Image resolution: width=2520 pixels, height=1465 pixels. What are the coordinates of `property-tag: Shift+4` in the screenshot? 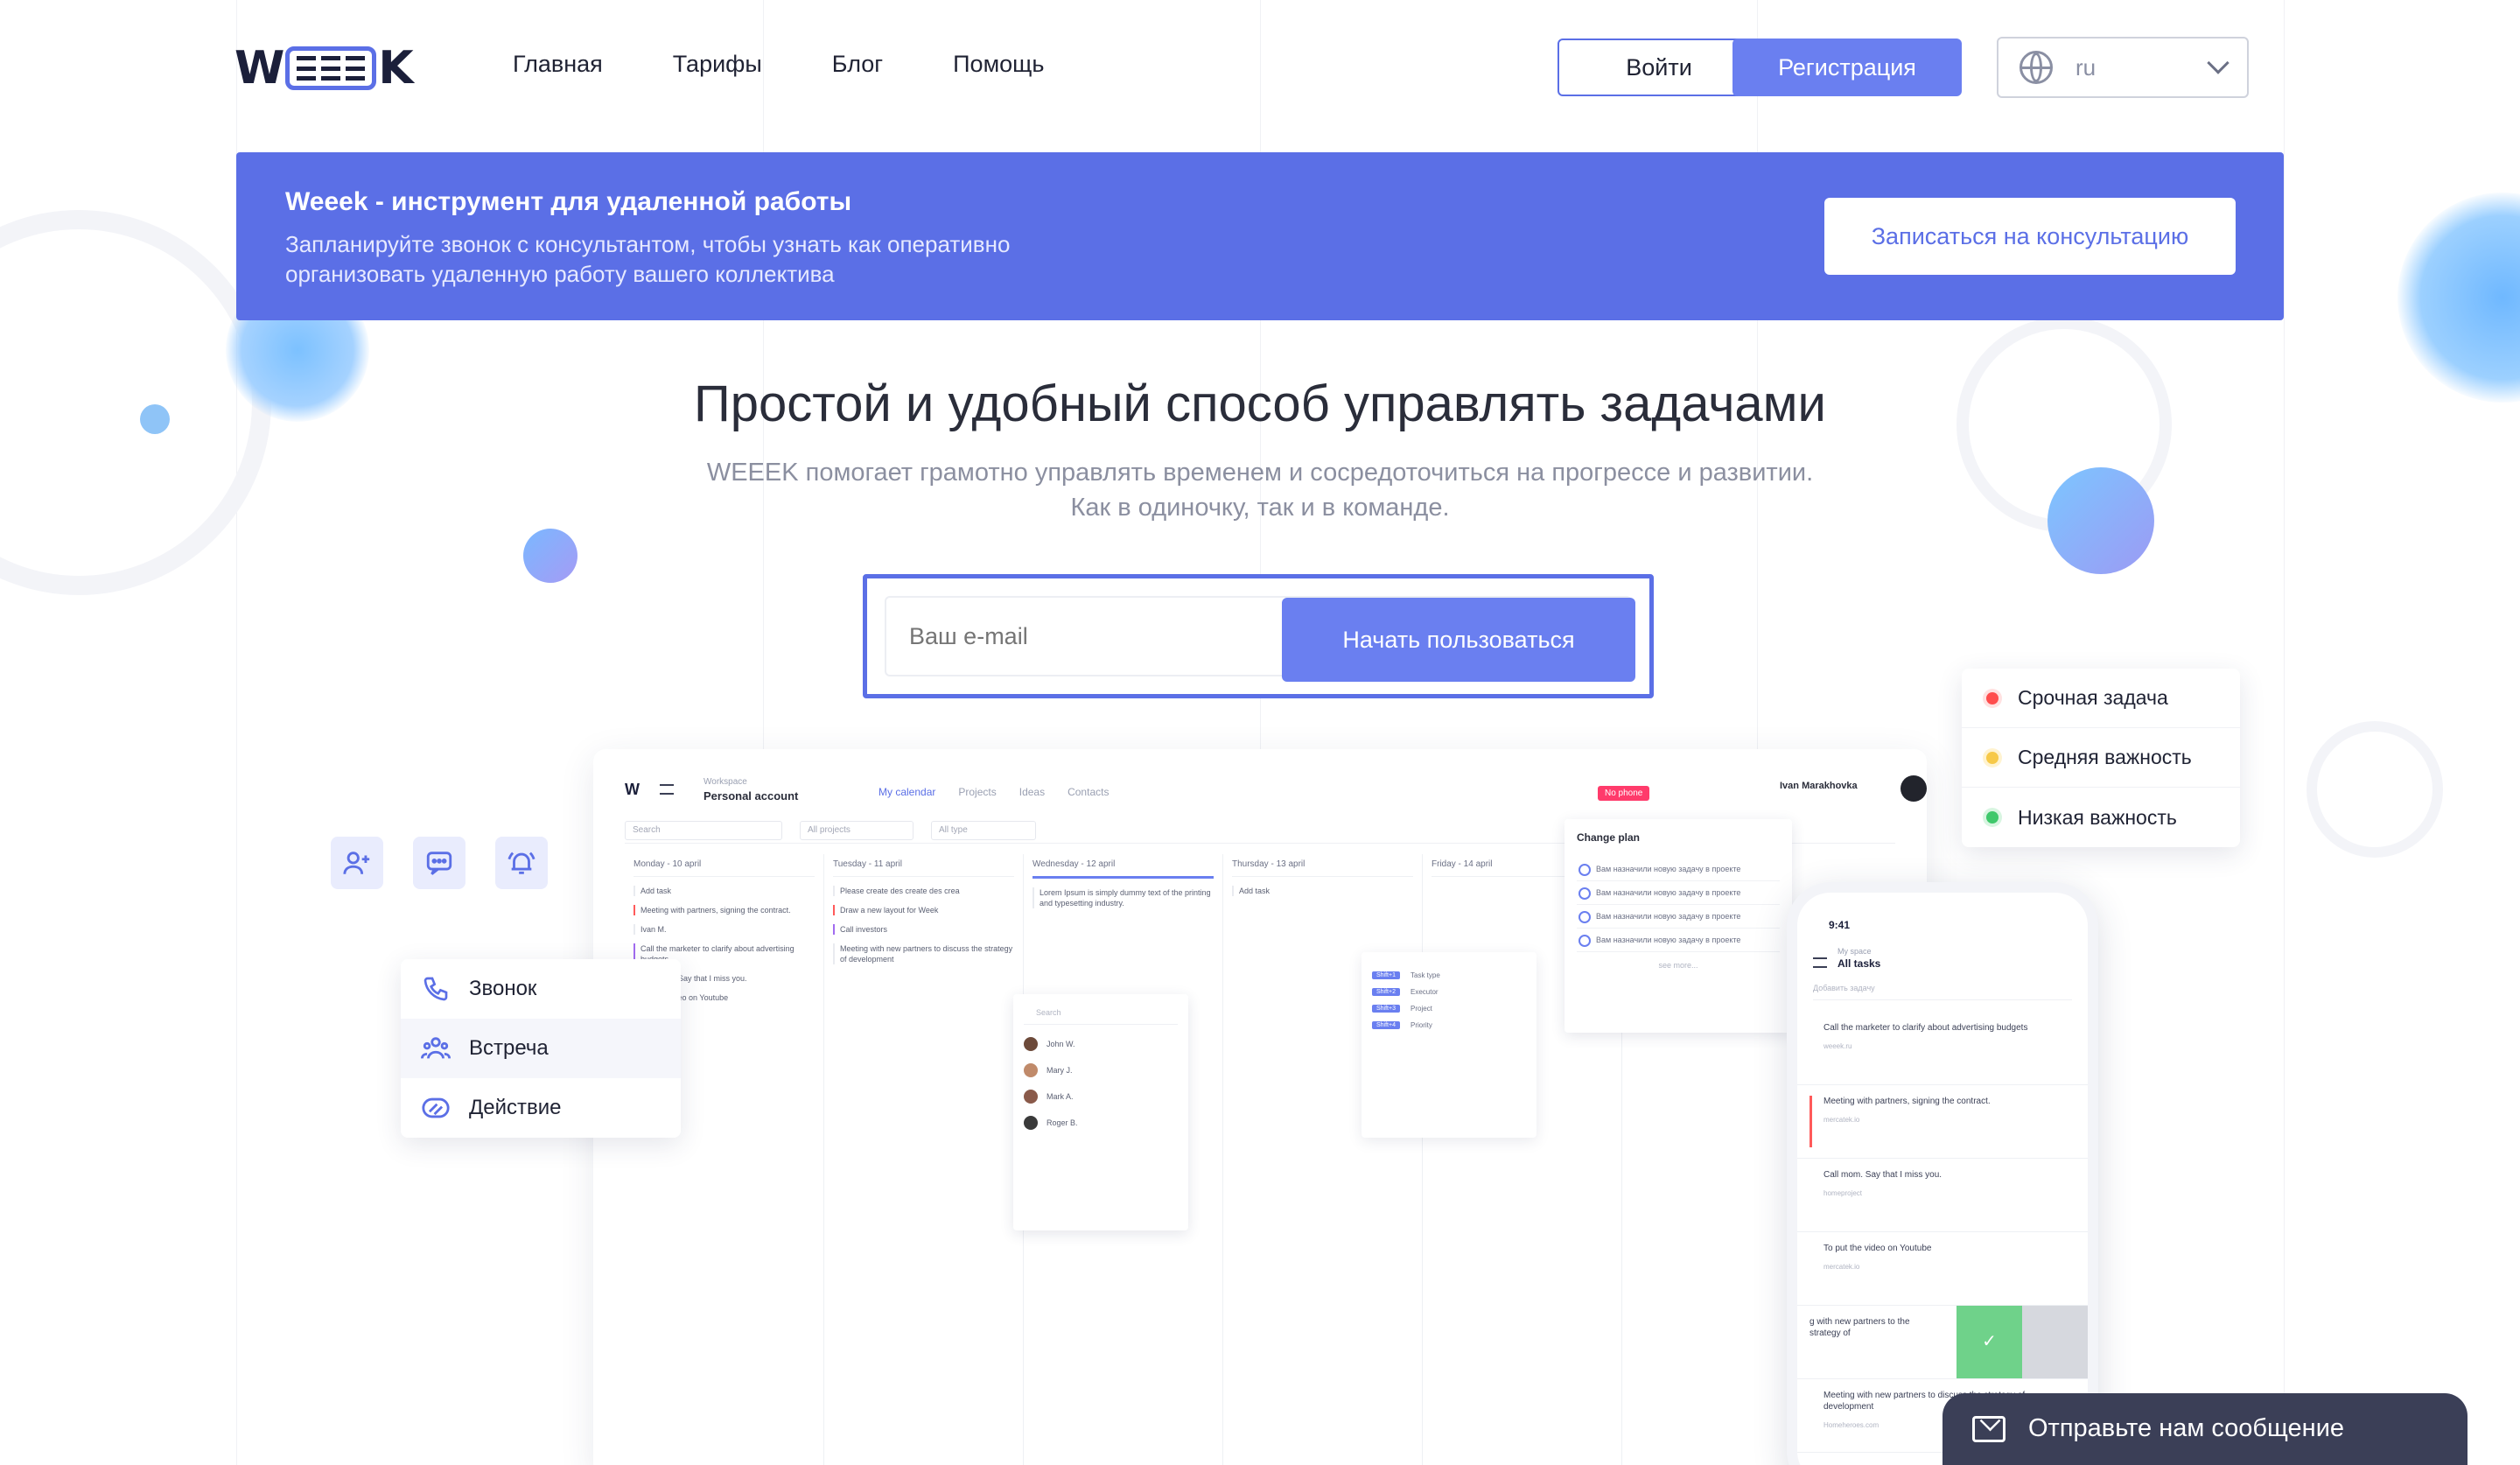 It's located at (1386, 1025).